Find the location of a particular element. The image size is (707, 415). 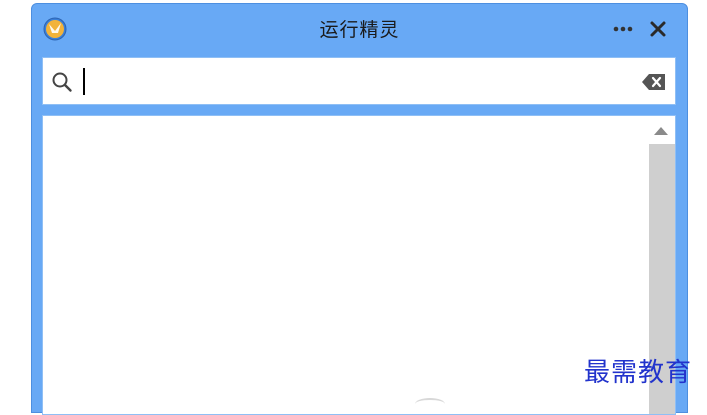

close-button is located at coordinates (658, 29).